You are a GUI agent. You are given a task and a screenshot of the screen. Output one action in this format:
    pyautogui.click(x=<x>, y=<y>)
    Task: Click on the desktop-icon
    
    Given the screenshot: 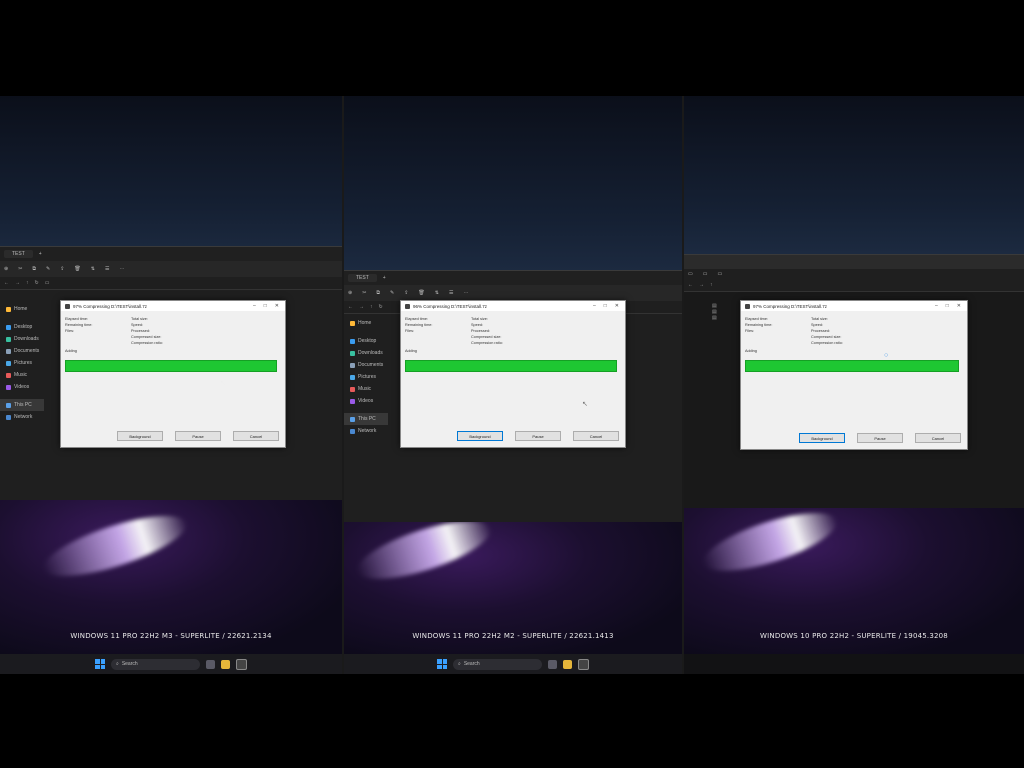 What is the action you would take?
    pyautogui.click(x=8, y=327)
    